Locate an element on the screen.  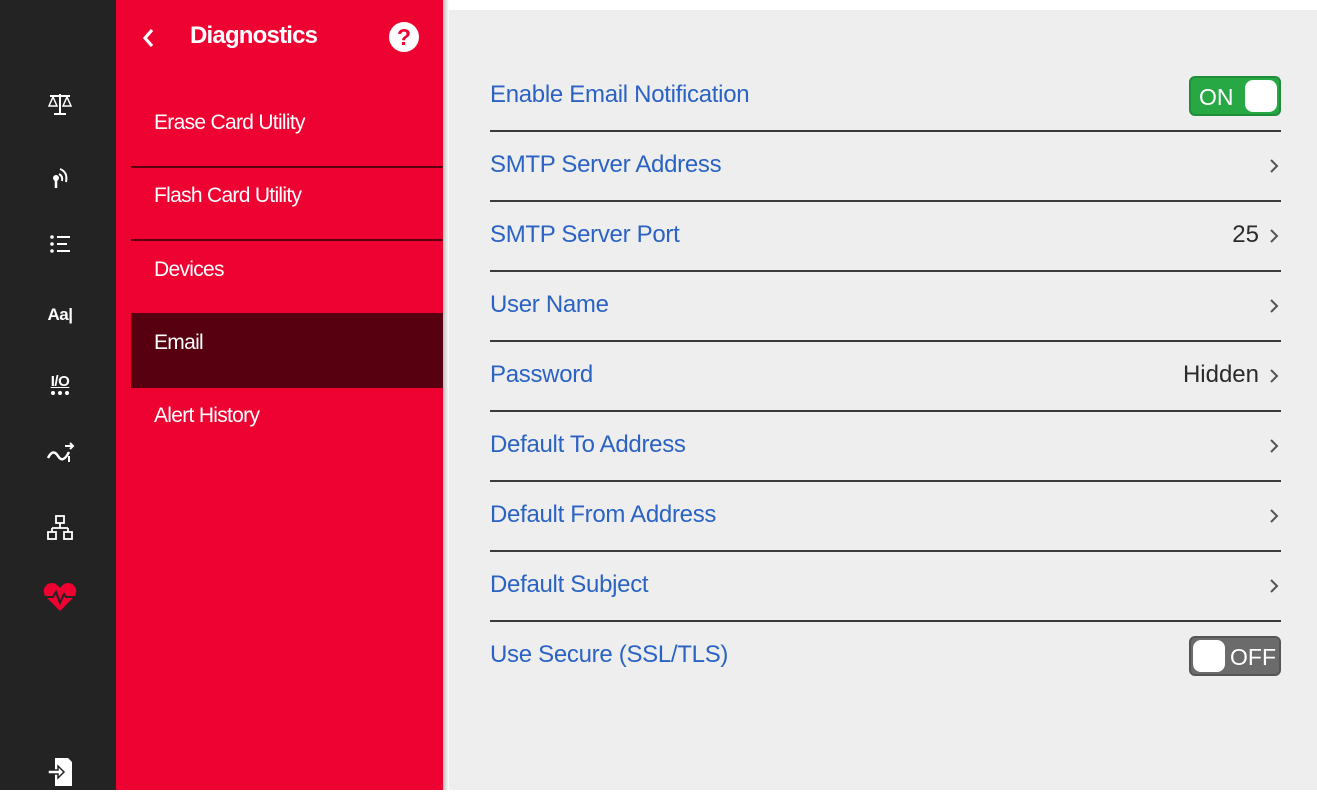
setting-label: Password is located at coordinates (541, 374).